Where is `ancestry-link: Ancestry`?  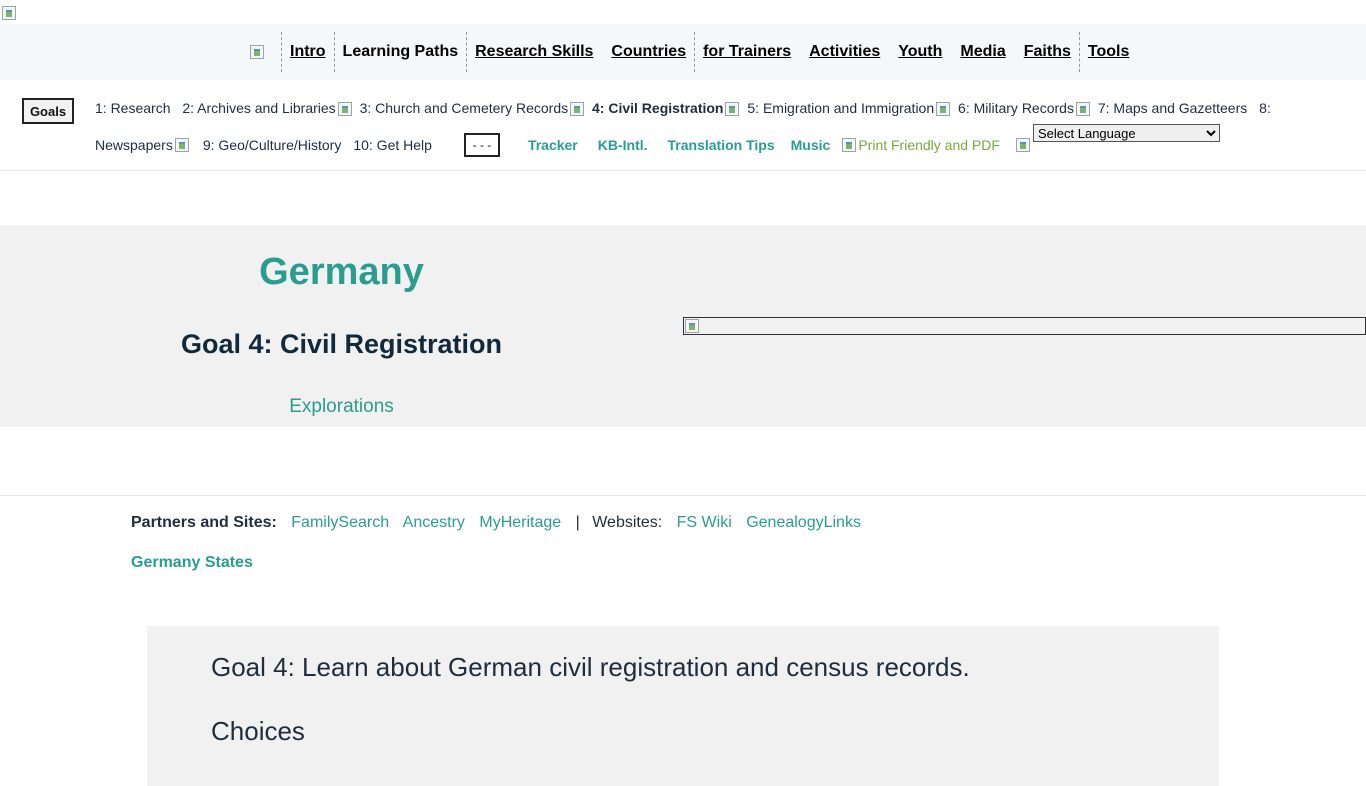
ancestry-link: Ancestry is located at coordinates (434, 522).